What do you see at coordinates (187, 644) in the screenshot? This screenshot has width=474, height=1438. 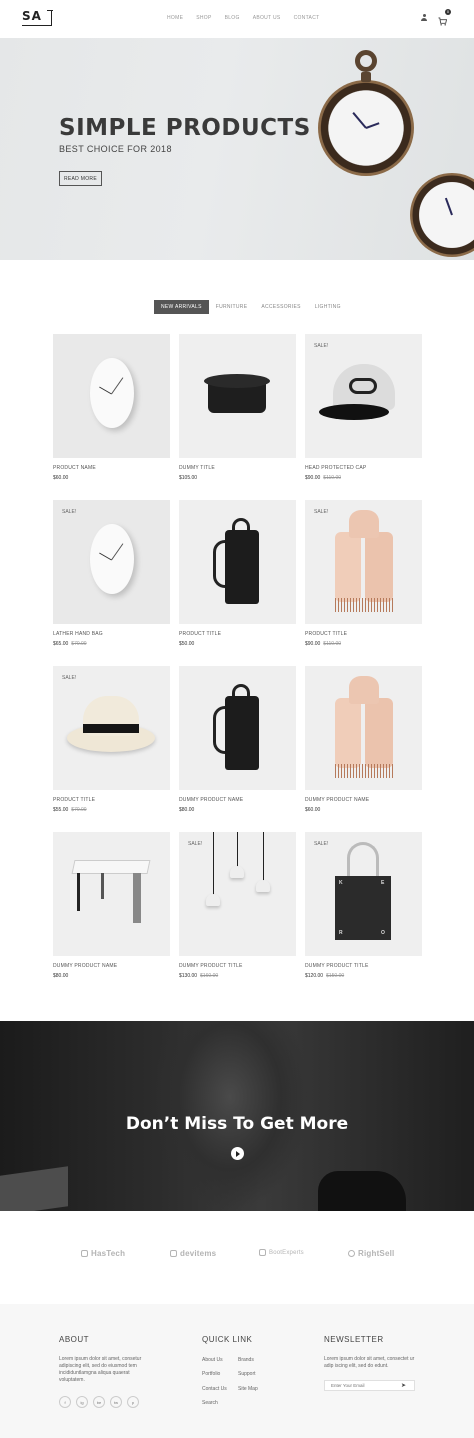 I see `product-price: $50.00` at bounding box center [187, 644].